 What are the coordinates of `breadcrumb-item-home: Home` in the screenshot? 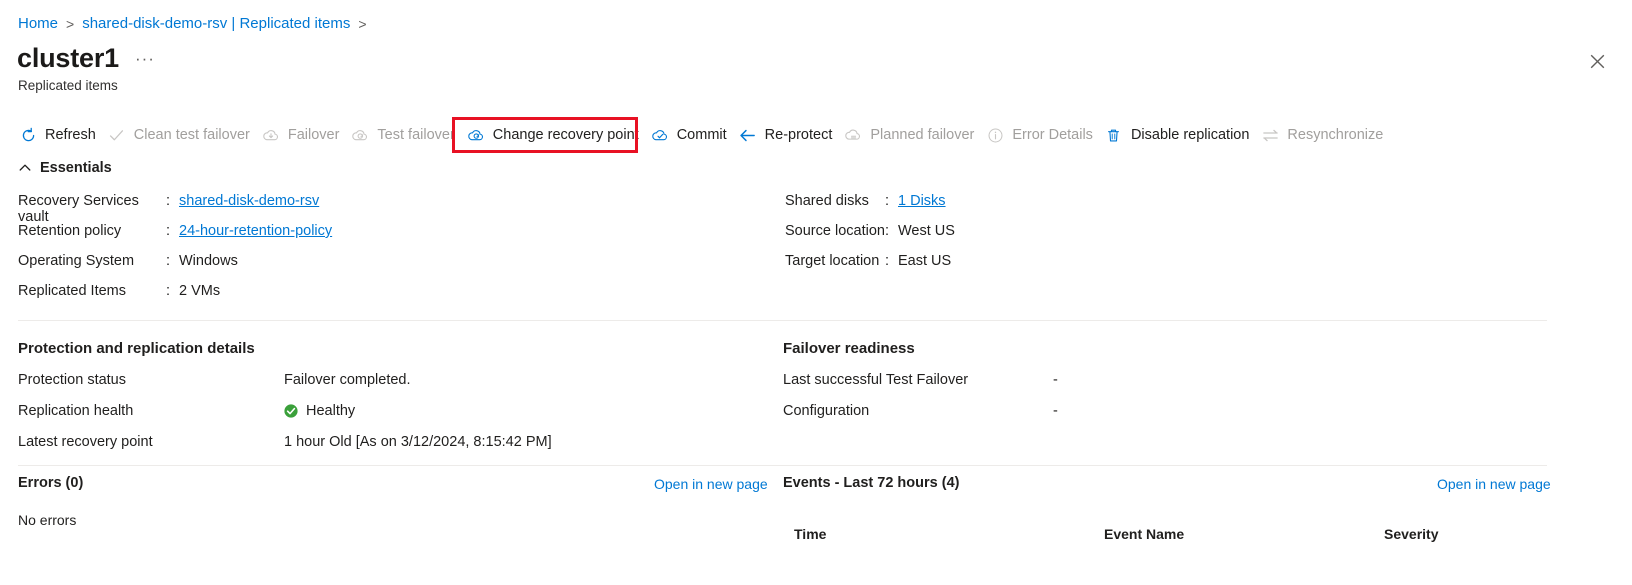 It's located at (38, 24).